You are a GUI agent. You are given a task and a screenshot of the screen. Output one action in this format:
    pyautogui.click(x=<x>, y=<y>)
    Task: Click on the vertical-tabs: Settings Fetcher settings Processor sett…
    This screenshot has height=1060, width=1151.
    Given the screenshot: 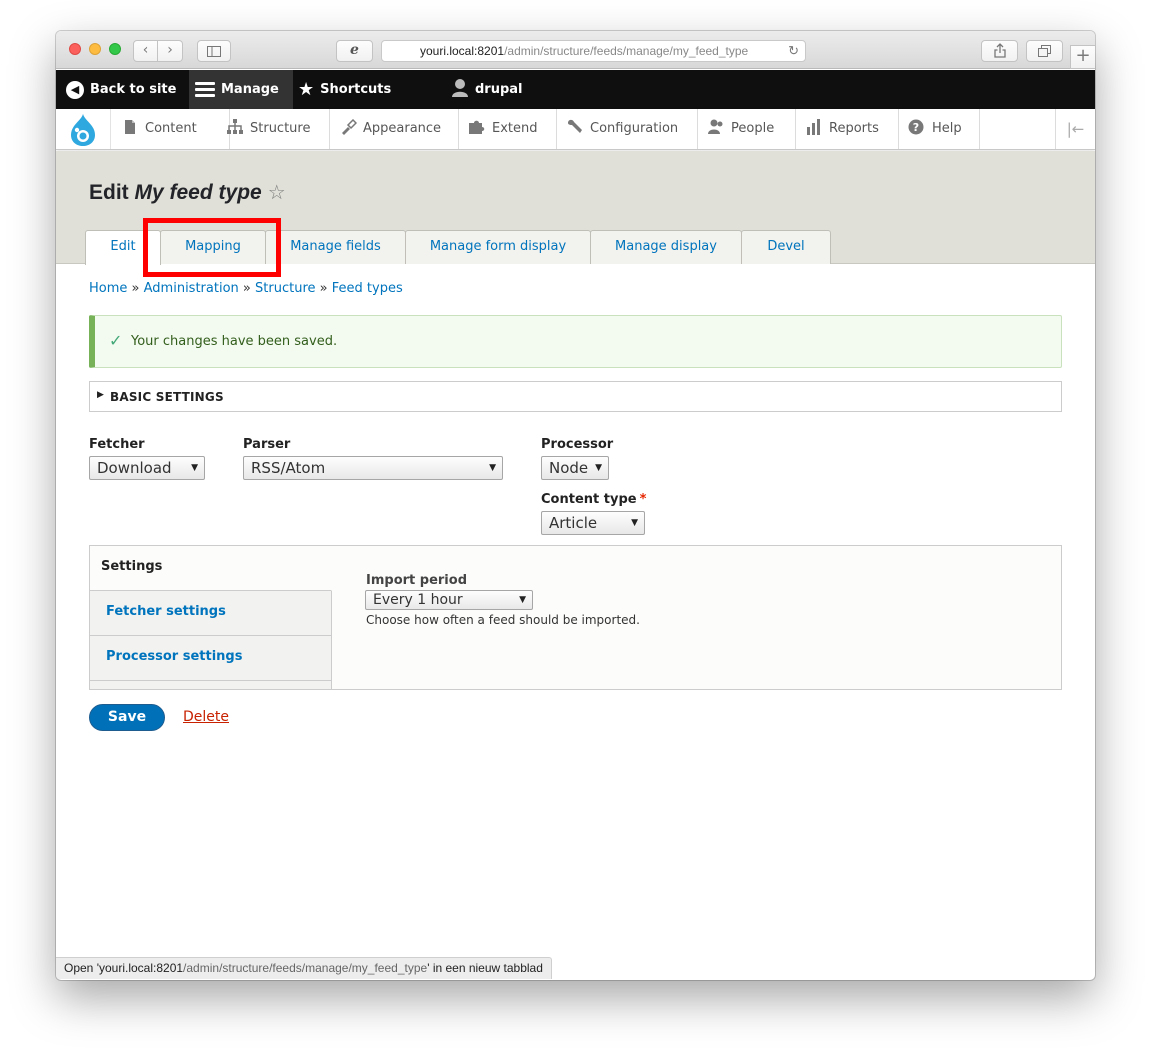 What is the action you would take?
    pyautogui.click(x=575, y=617)
    